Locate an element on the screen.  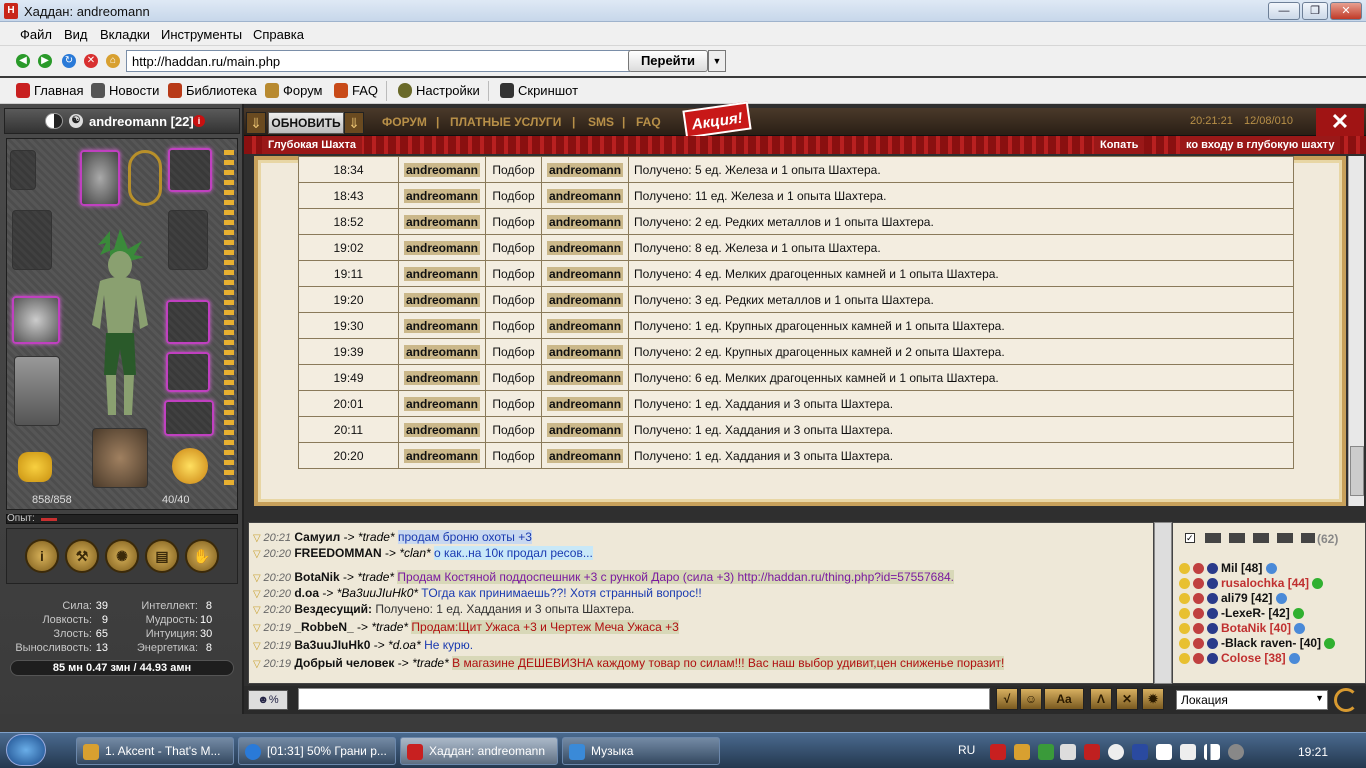
chat-nick: Самуил is located at coordinates (317, 537).